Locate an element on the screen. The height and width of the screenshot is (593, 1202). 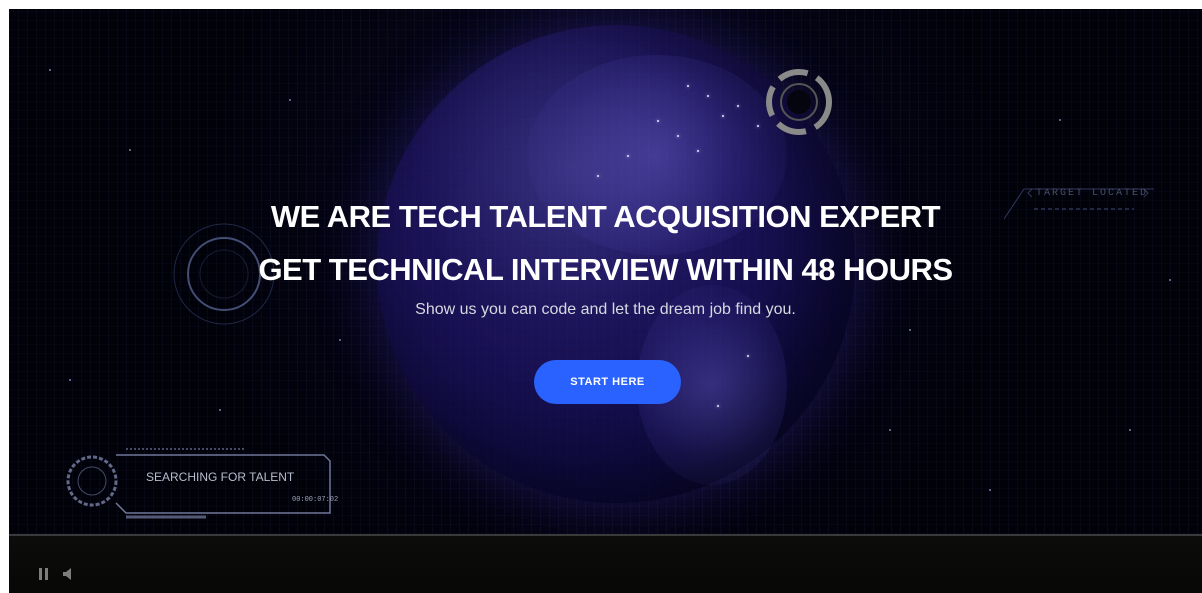
panel-timer: 00:00:07:02 is located at coordinates (315, 500).